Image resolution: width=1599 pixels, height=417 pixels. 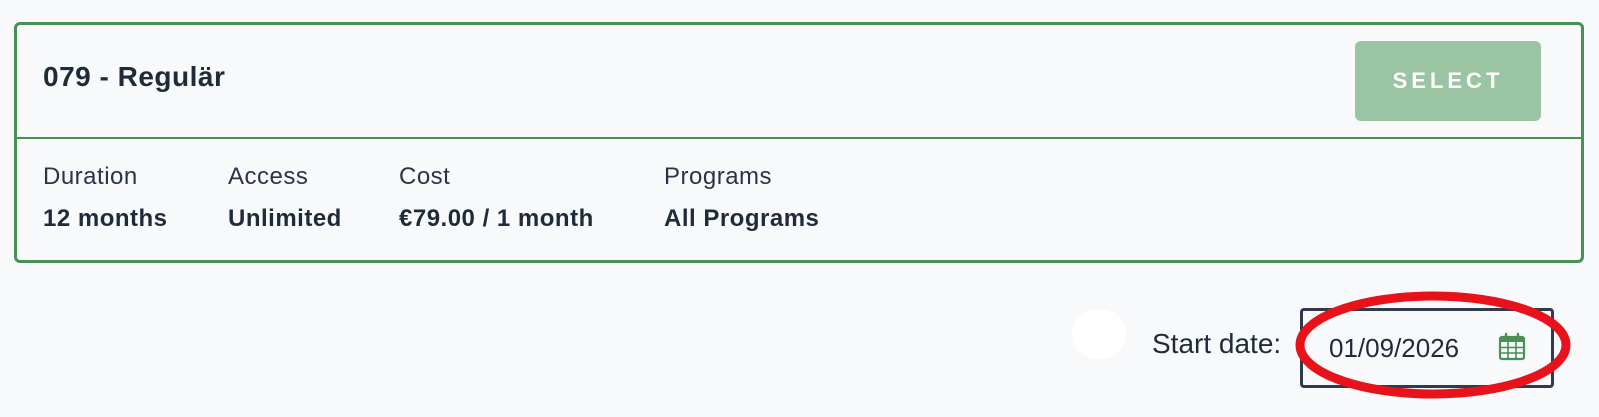 I want to click on detail-label-duration: Duration, so click(x=90, y=176).